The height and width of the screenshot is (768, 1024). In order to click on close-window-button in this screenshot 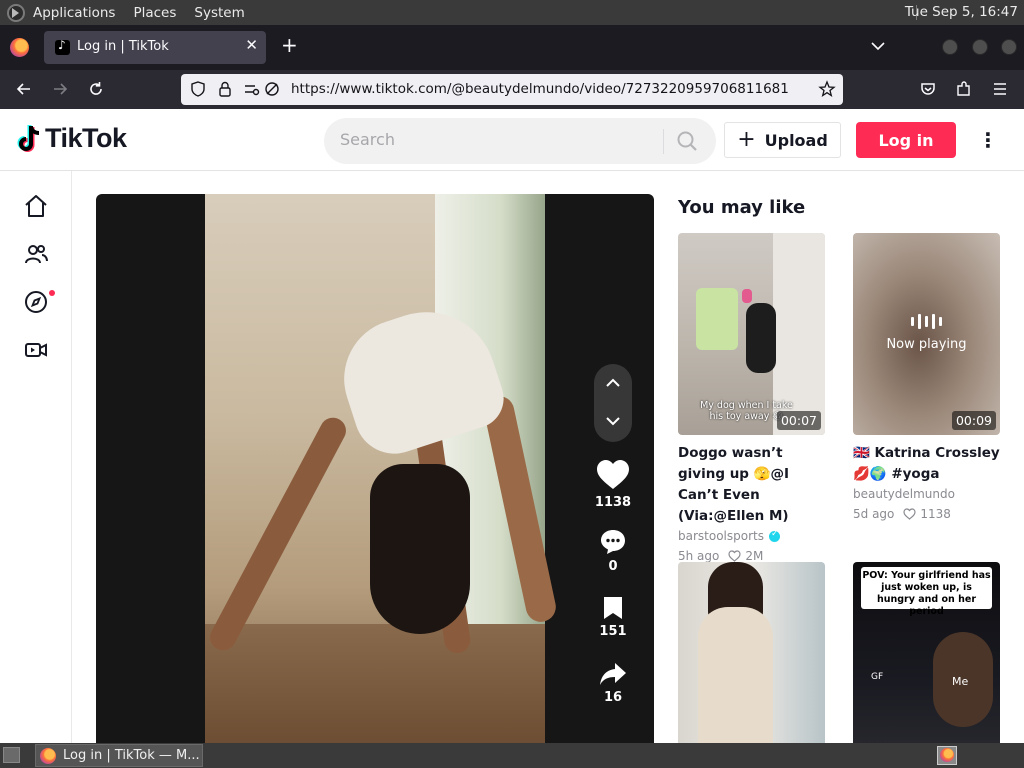, I will do `click(1009, 47)`.